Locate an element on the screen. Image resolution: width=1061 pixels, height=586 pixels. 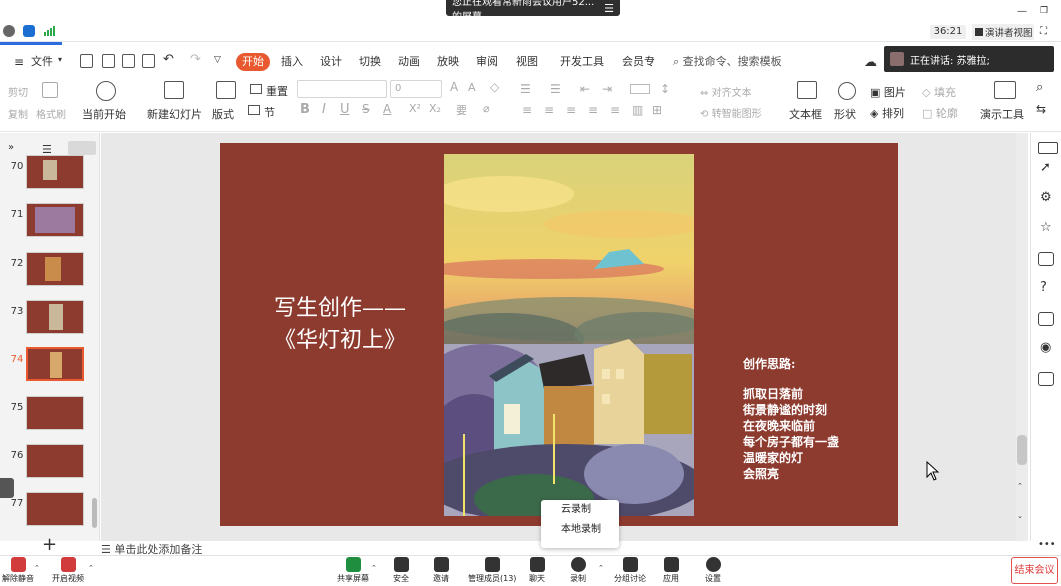
copy-button: 复制 is located at coordinates (18, 113).